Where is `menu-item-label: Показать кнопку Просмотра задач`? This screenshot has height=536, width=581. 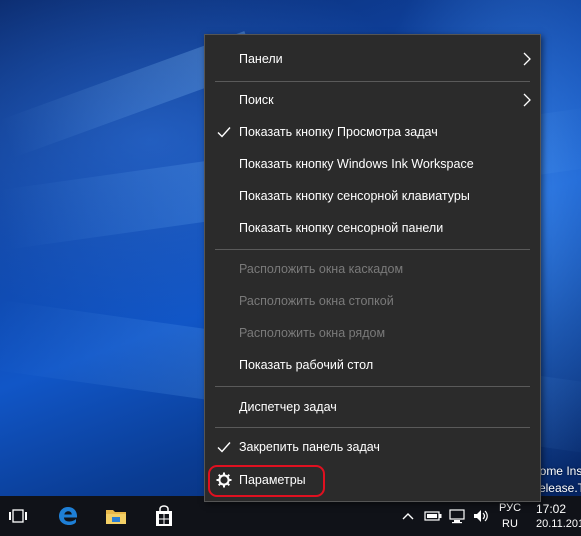
menu-item-label: Показать кнопку Просмотра задач is located at coordinates (338, 132).